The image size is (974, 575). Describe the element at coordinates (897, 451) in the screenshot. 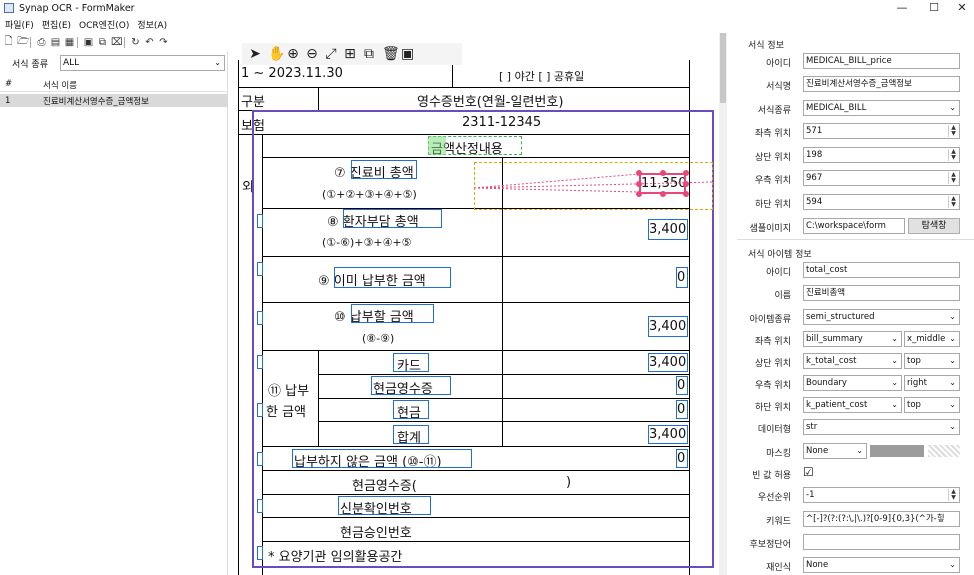

I see `mask-color-swatch` at that location.